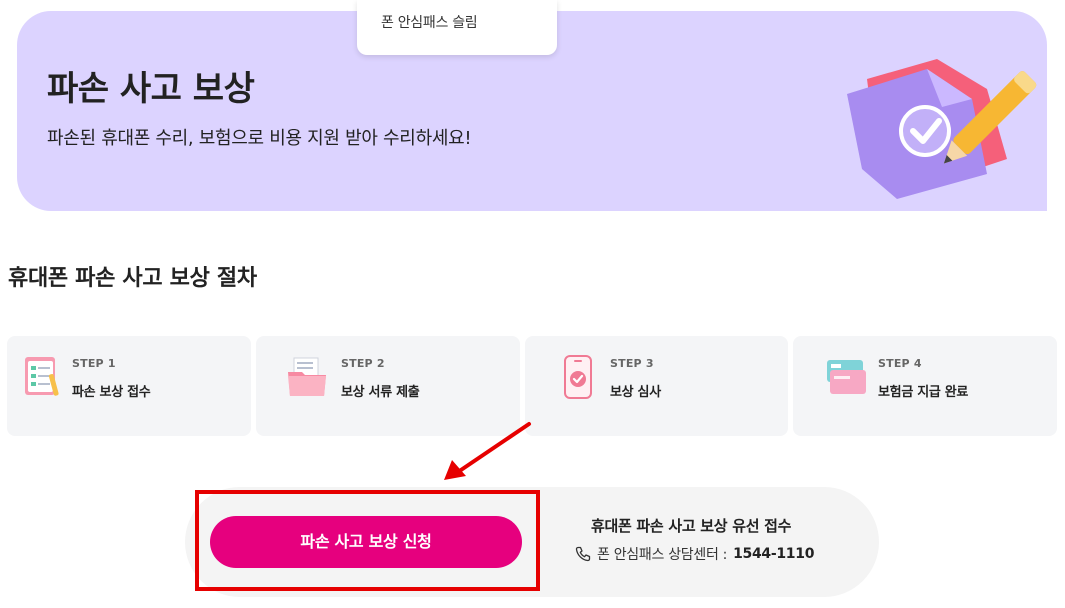 The height and width of the screenshot is (608, 1065). Describe the element at coordinates (429, 22) in the screenshot. I see `dropdown-item-slim: 폰 안심패스 슬림` at that location.